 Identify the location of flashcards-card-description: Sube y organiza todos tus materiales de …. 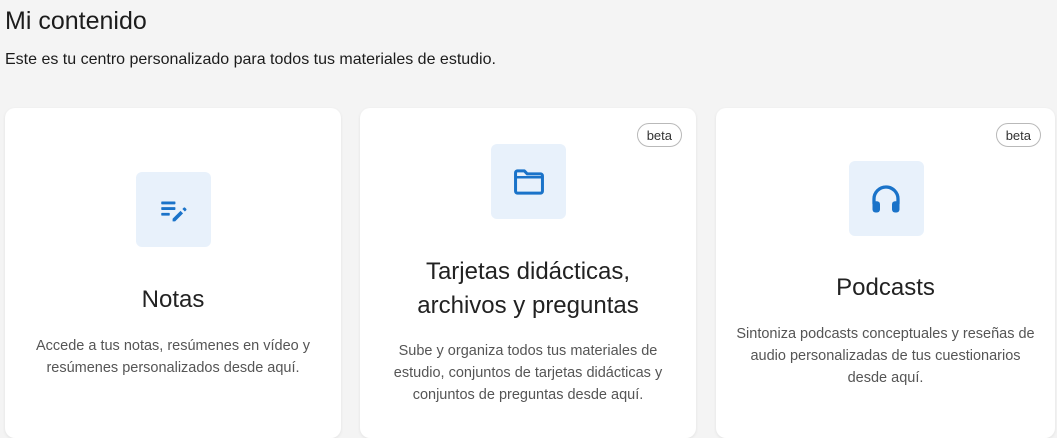
(528, 373).